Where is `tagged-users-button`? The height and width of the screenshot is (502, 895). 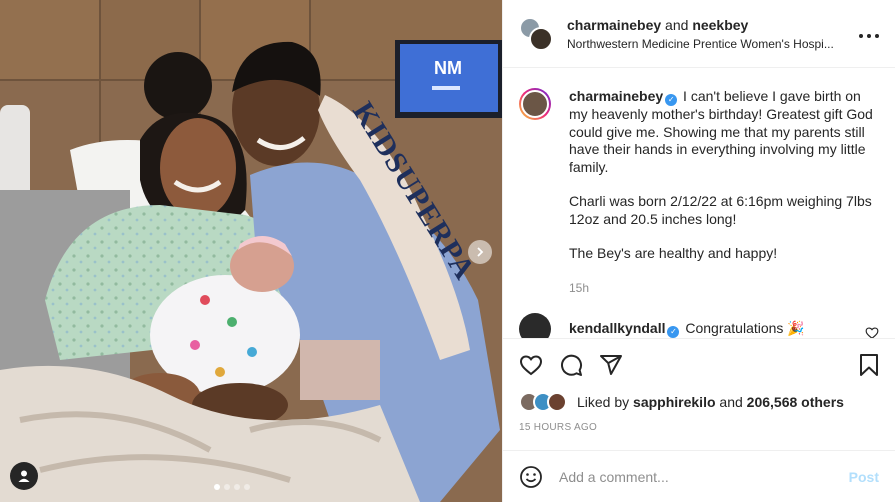 tagged-users-button is located at coordinates (24, 476).